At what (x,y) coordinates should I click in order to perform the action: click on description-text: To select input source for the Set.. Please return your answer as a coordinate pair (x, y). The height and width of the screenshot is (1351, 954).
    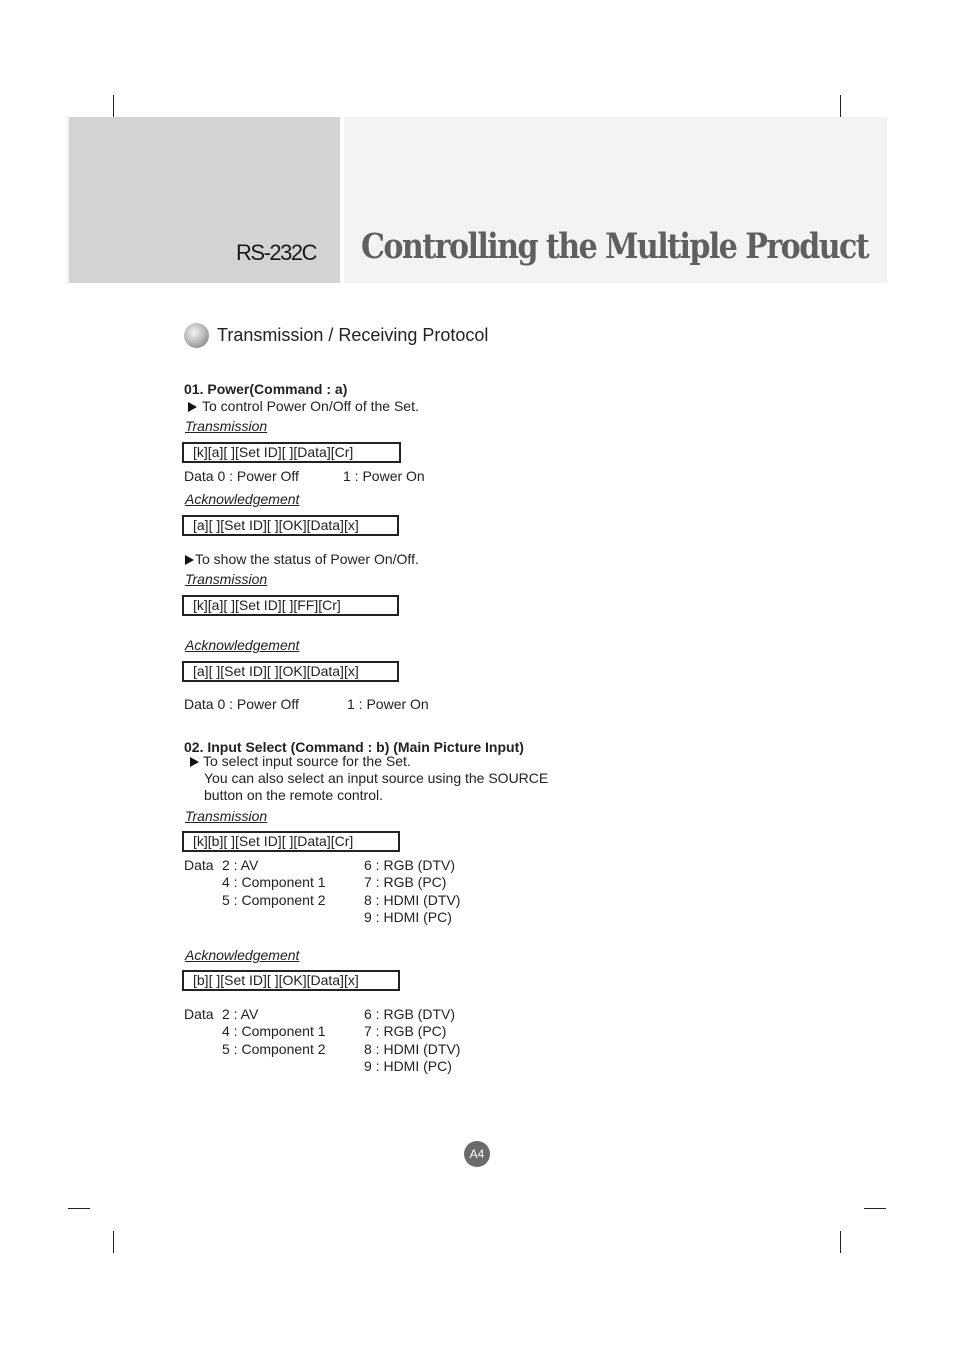
    Looking at the image, I should click on (307, 761).